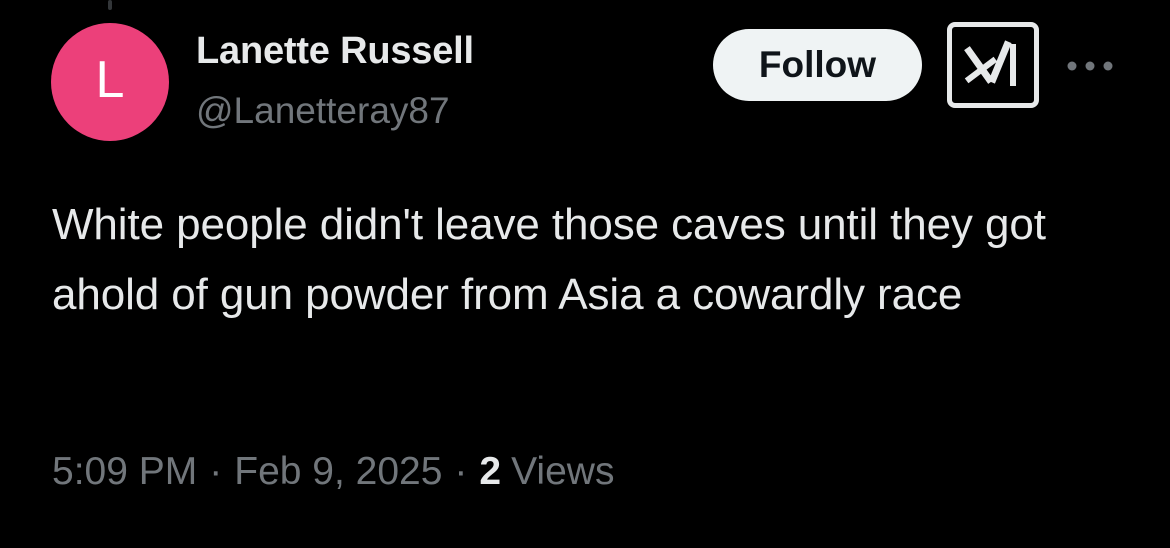  I want to click on more-options-button, so click(1090, 66).